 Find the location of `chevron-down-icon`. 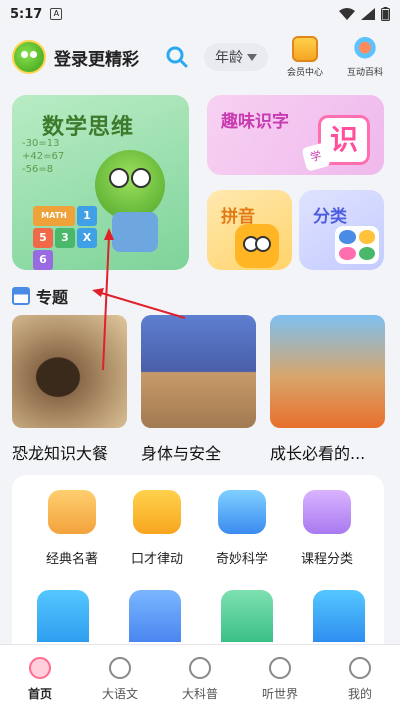

chevron-down-icon is located at coordinates (252, 57).